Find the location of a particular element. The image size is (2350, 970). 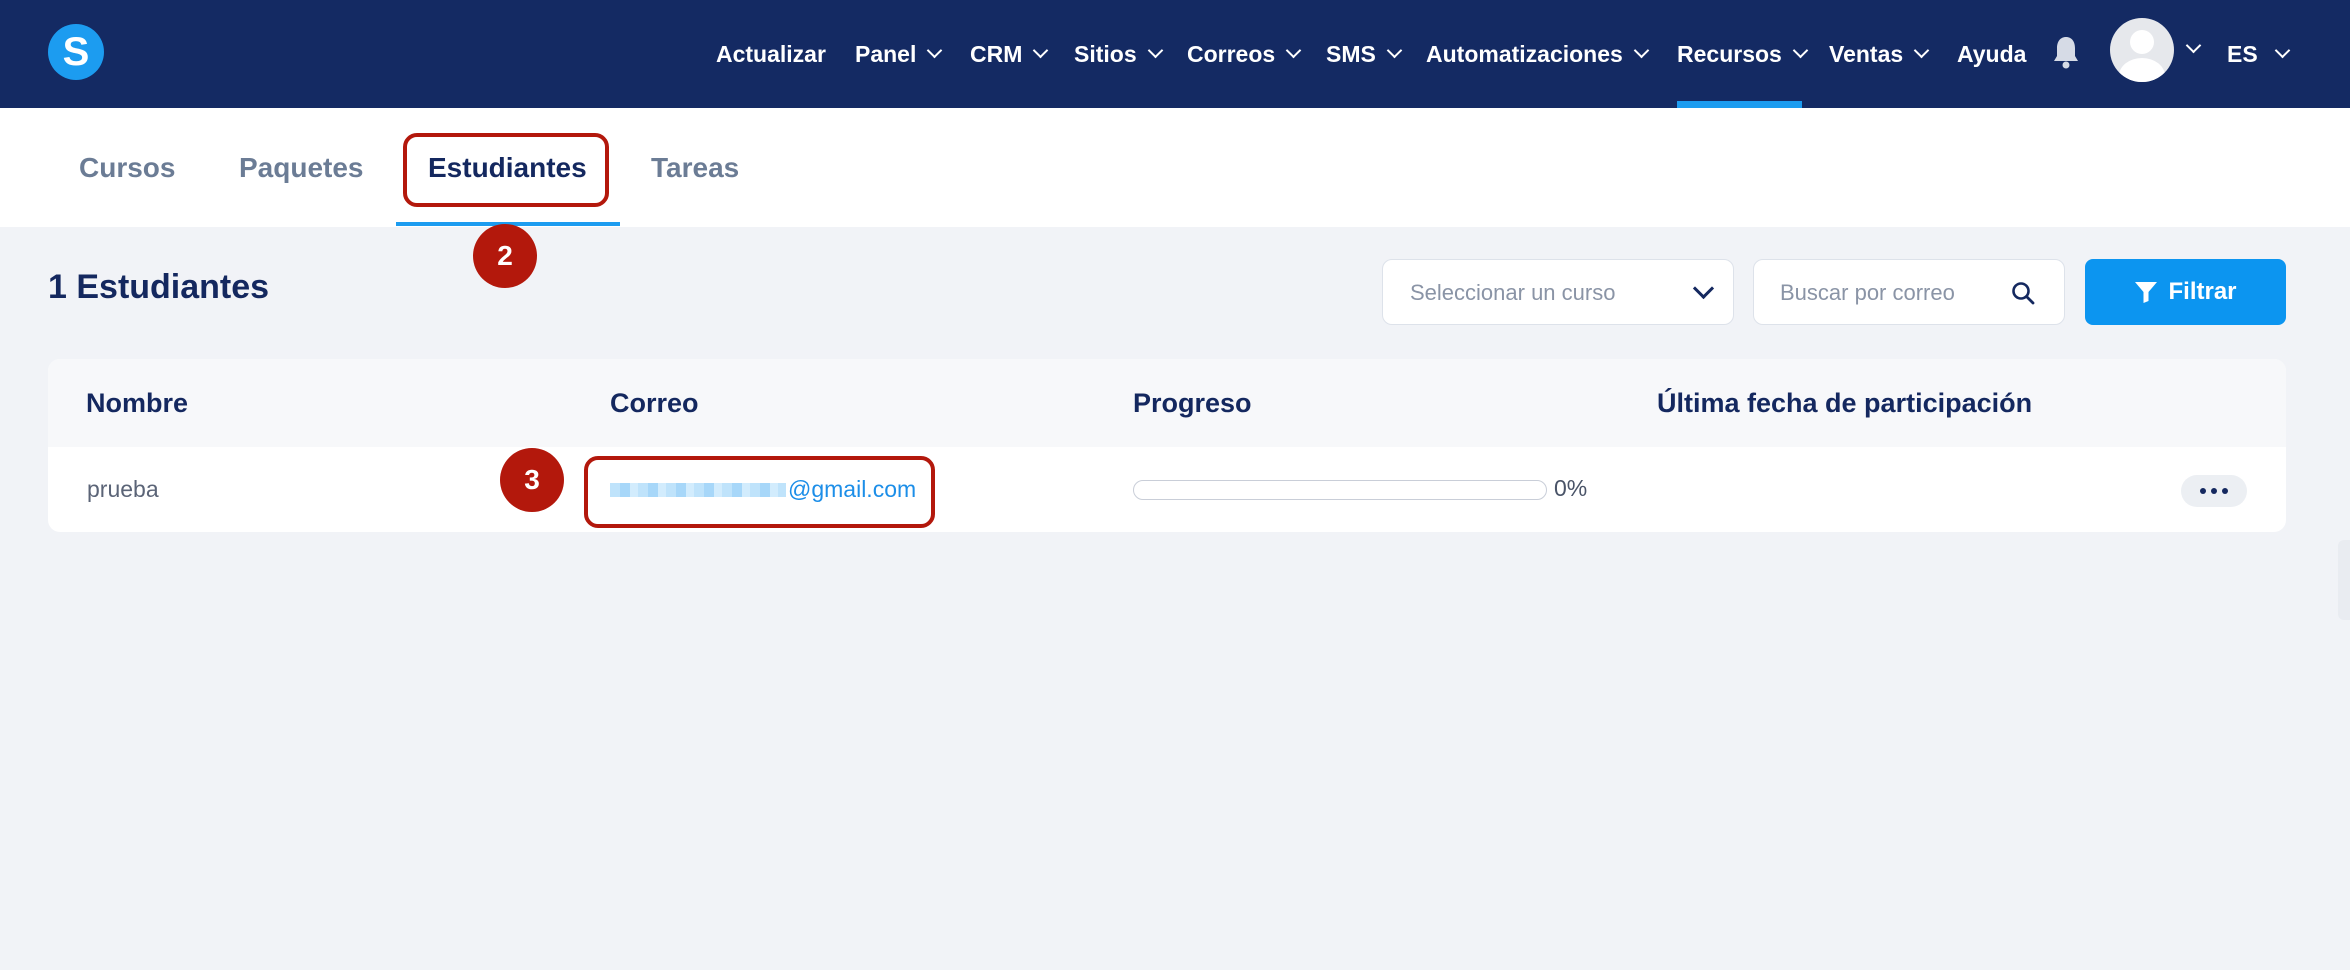

student-name: prueba is located at coordinates (123, 489).